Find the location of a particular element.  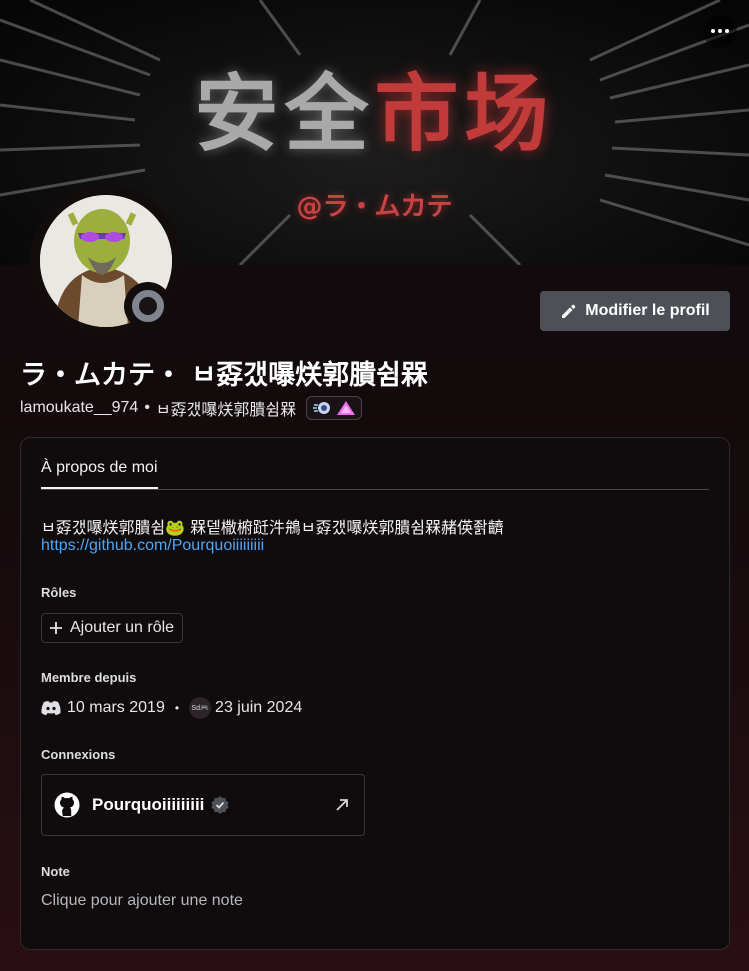

external-link-icon is located at coordinates (342, 805).